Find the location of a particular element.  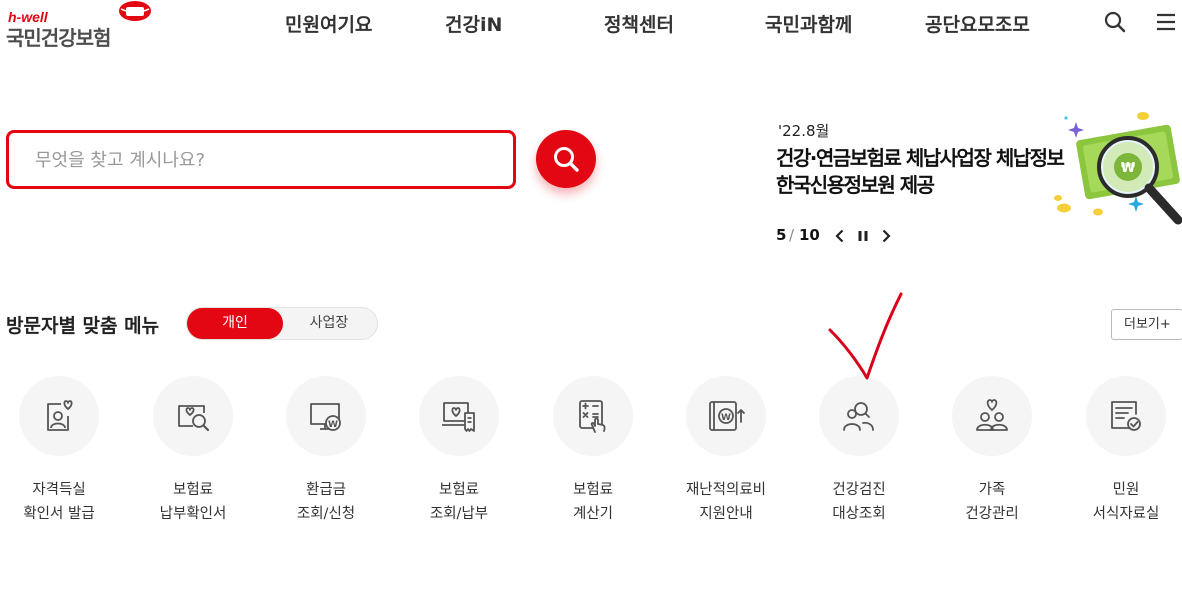

notice-title: 건강·연금보험료 체납사업장 체납정보 한국신용정보원 제공 is located at coordinates (931, 172).